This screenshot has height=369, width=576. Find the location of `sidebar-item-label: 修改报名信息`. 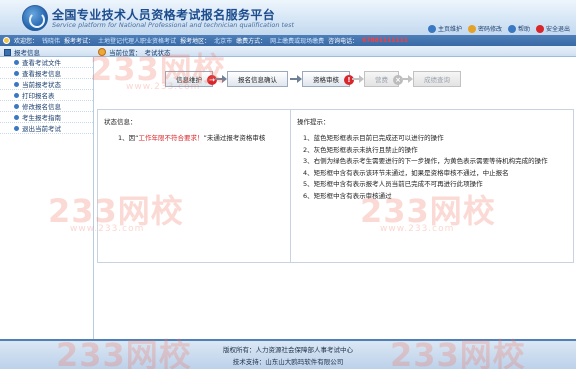

sidebar-item-label: 修改报名信息 is located at coordinates (41, 107).